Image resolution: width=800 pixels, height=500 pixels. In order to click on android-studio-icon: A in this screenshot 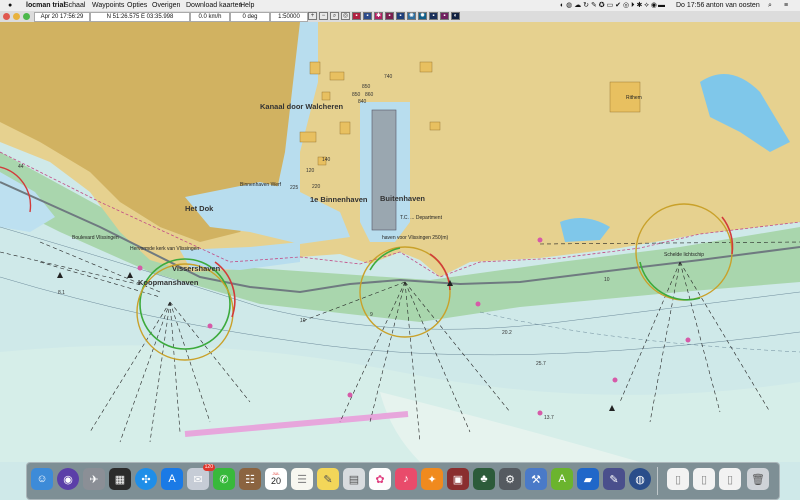, I will do `click(562, 479)`.